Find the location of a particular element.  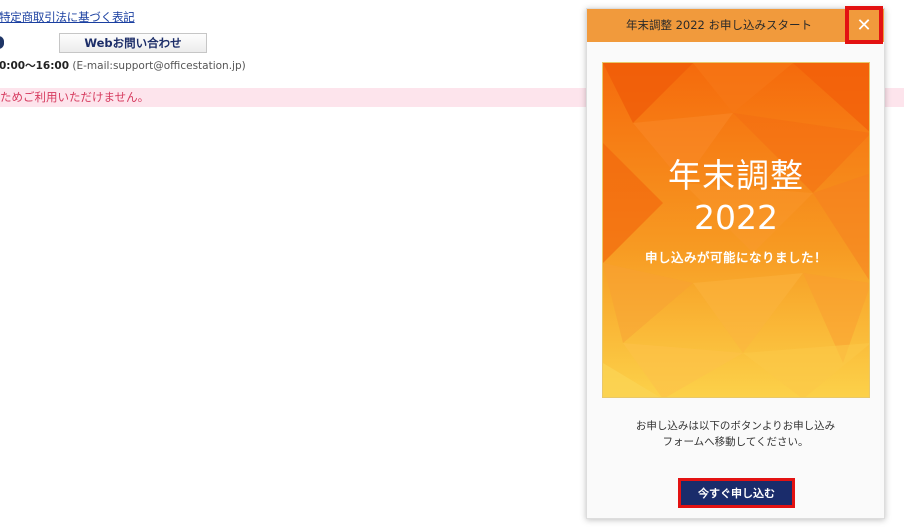

notice-text: ためご利用いただけません。 is located at coordinates (75, 97).